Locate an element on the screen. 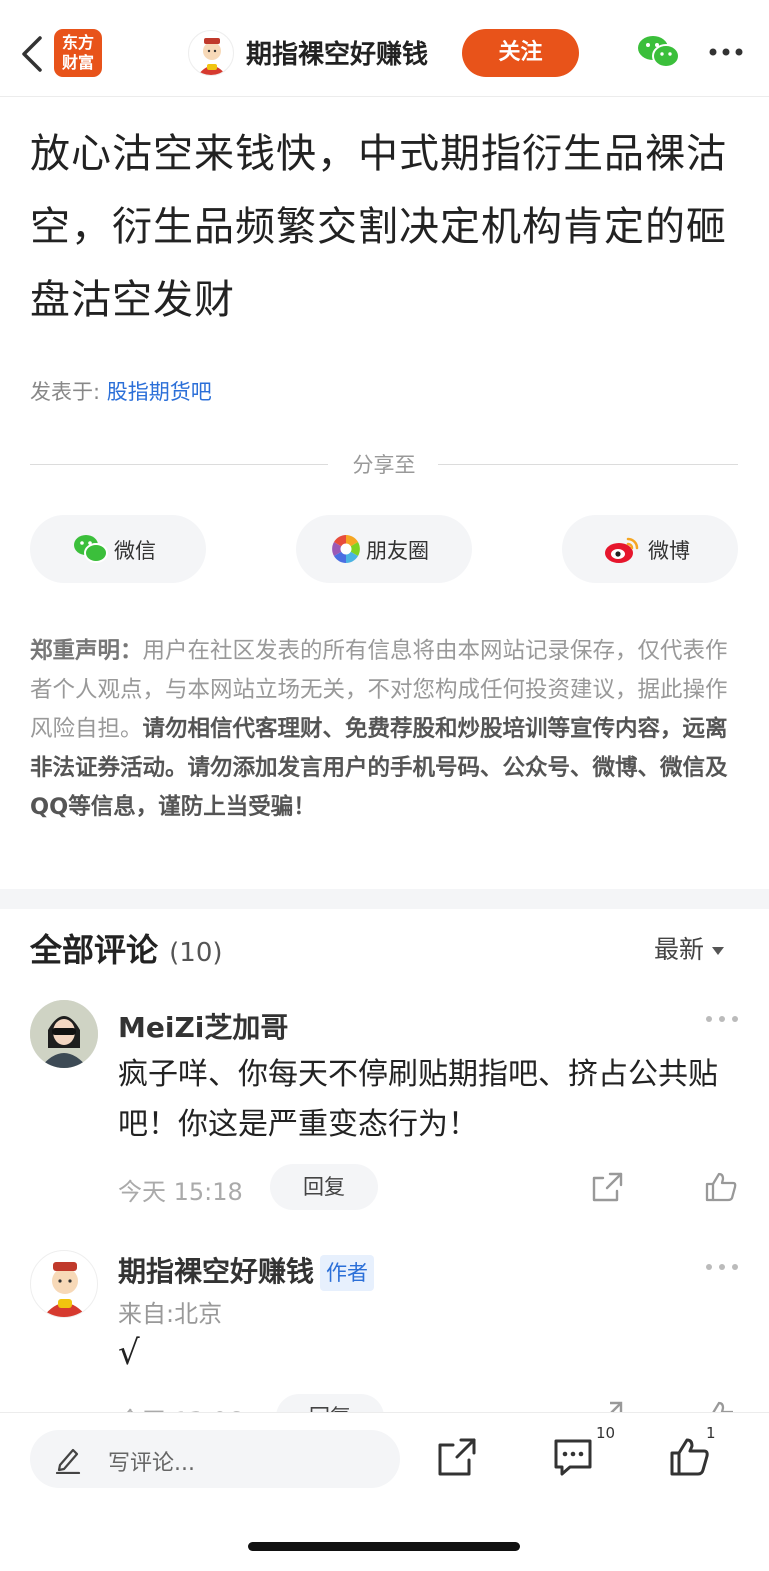 The height and width of the screenshot is (1571, 769). posted-prefix: 发表于: is located at coordinates (68, 392).